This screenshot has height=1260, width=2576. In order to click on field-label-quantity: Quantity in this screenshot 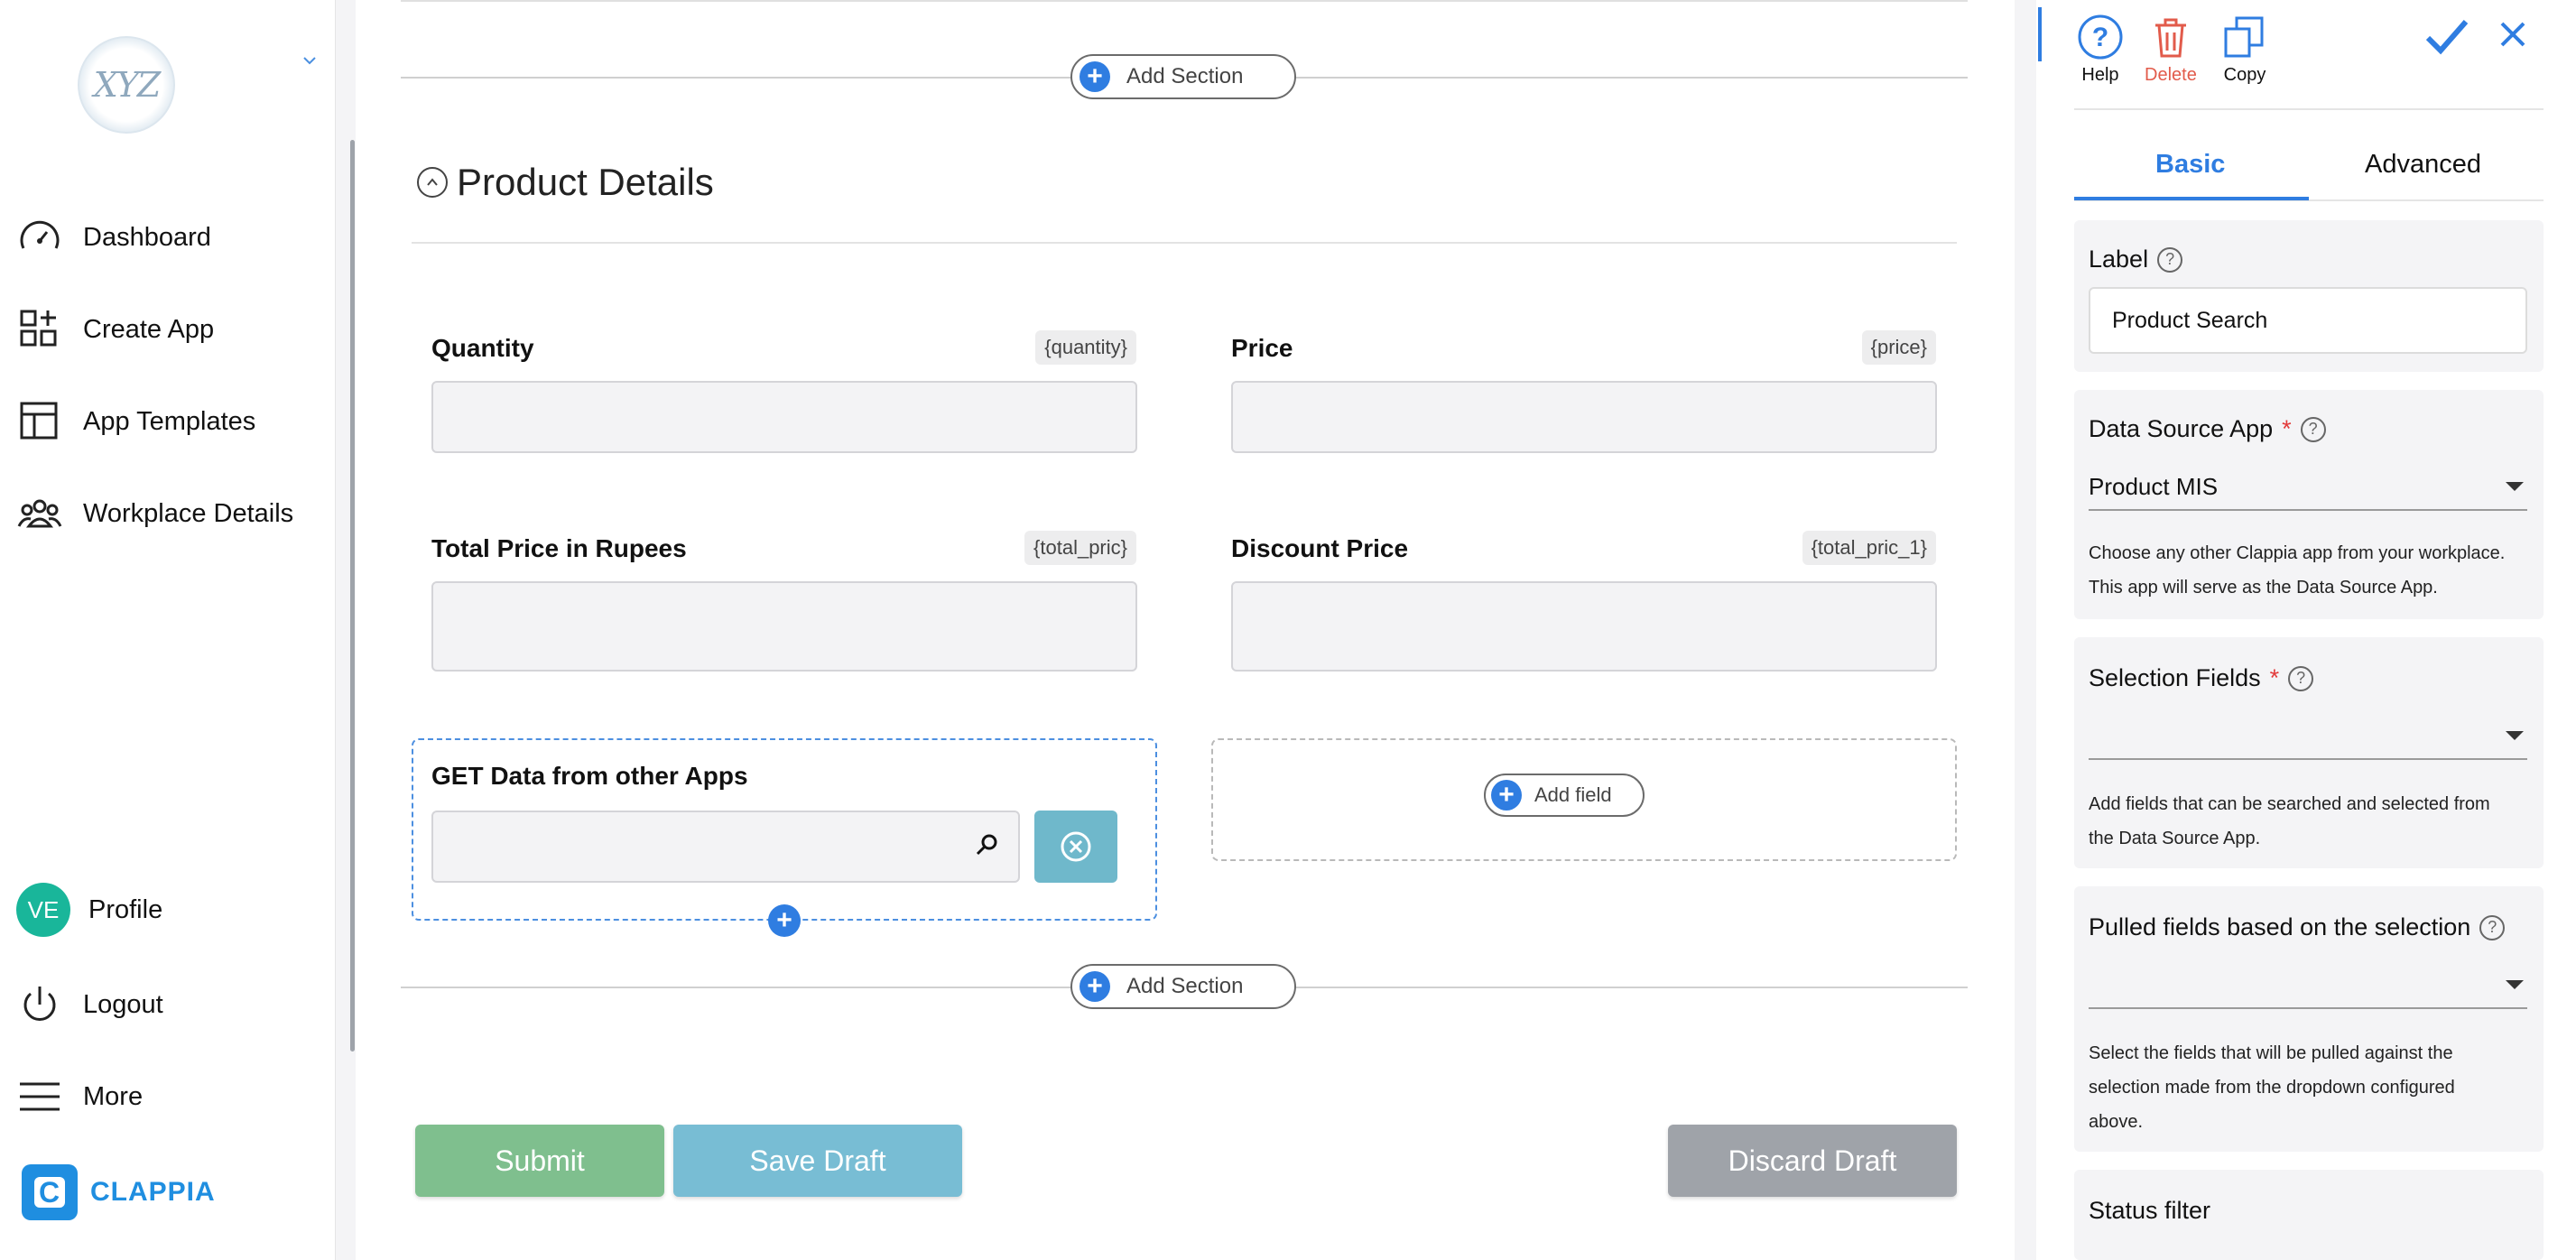, I will do `click(482, 348)`.